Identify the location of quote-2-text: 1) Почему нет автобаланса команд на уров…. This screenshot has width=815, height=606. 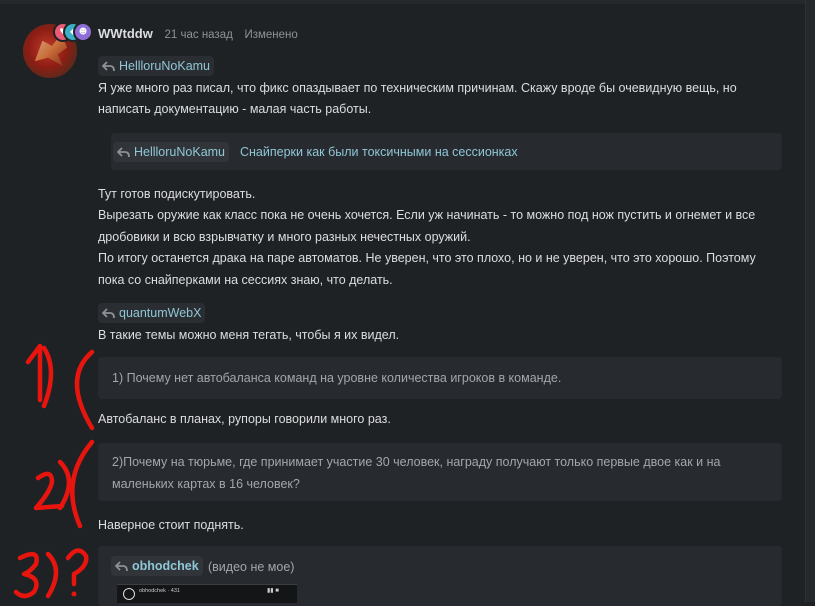
(337, 378).